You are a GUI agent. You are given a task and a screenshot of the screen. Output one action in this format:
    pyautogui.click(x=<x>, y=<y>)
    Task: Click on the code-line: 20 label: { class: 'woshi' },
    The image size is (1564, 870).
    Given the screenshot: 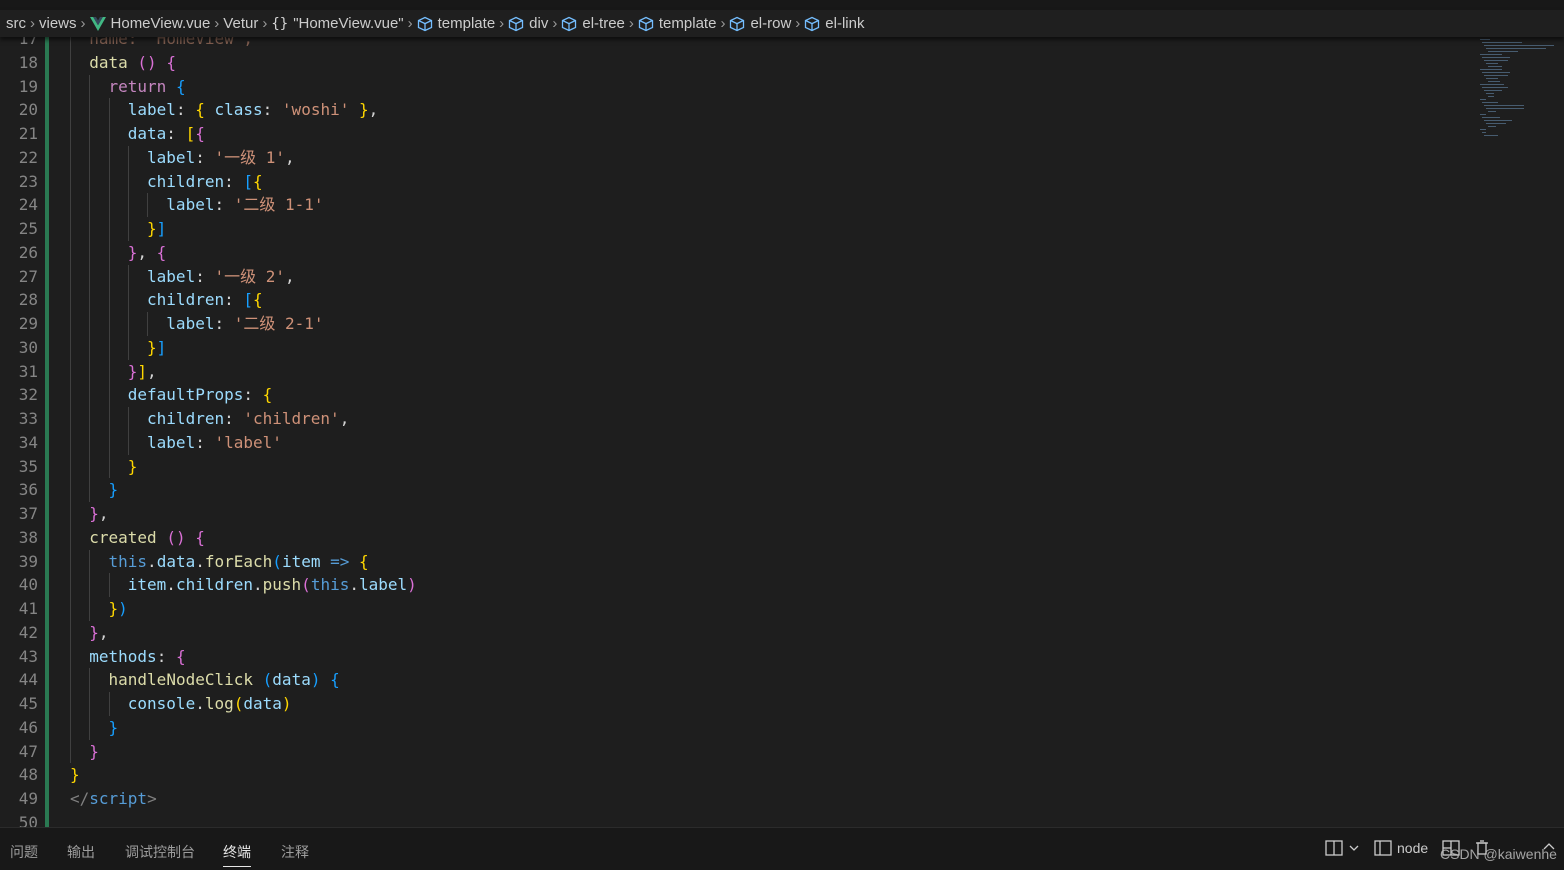 What is the action you would take?
    pyautogui.click(x=735, y=110)
    